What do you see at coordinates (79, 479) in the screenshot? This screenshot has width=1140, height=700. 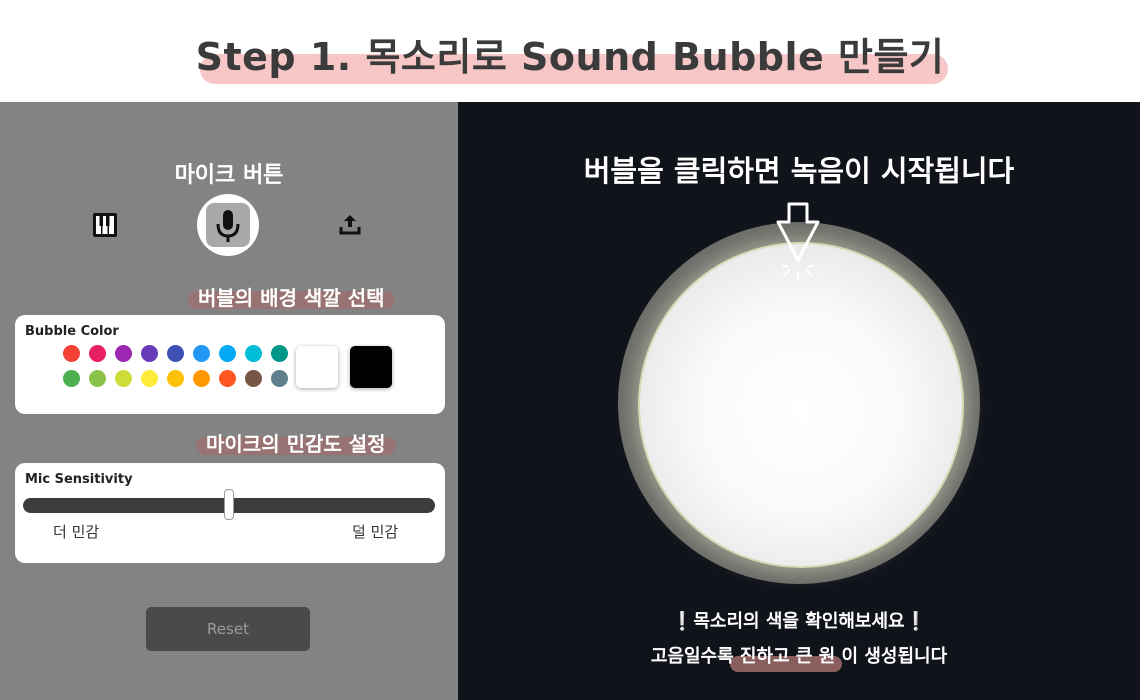 I see `mic-sensitivity-title: Mic Sensitivity` at bounding box center [79, 479].